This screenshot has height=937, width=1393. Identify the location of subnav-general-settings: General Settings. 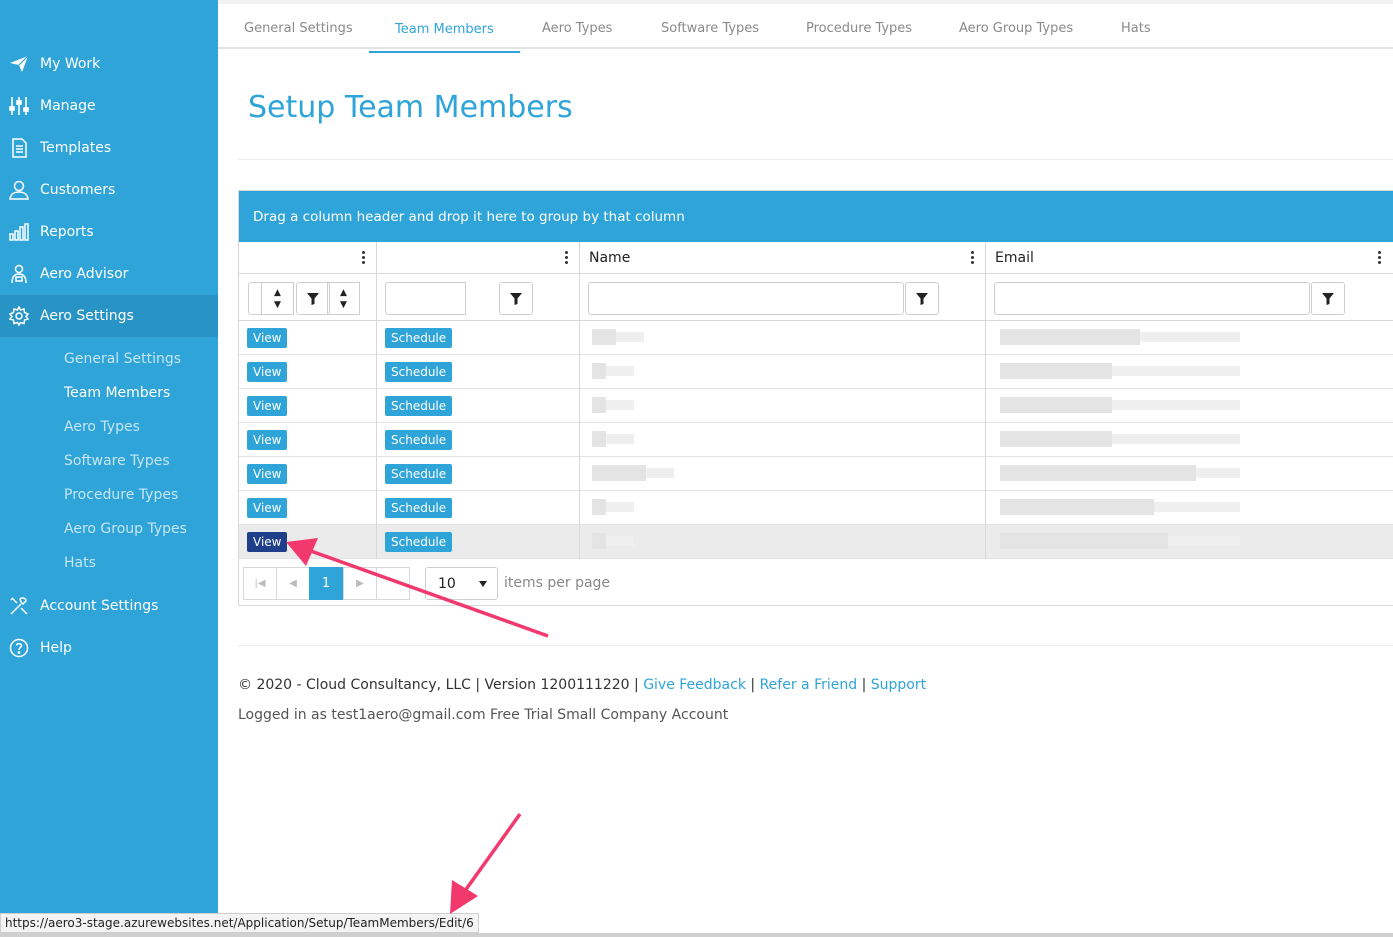
(122, 359).